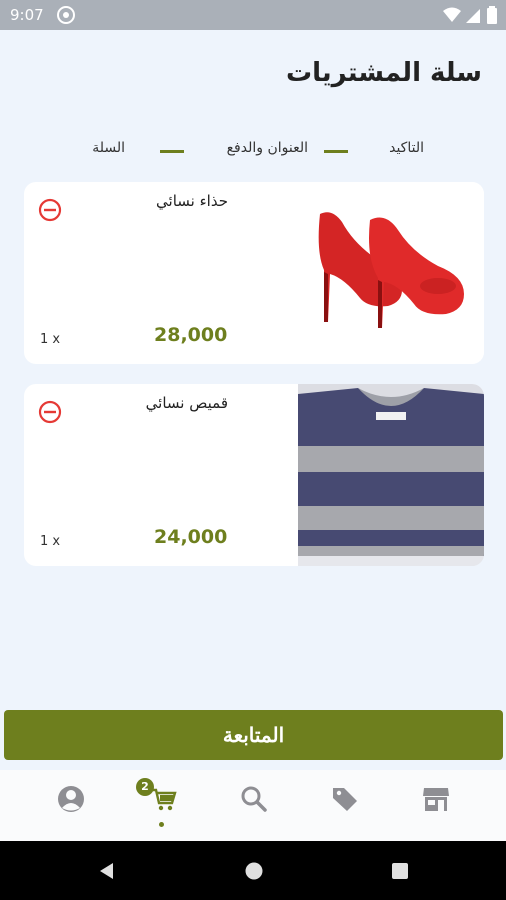  I want to click on profile-icon, so click(71, 799).